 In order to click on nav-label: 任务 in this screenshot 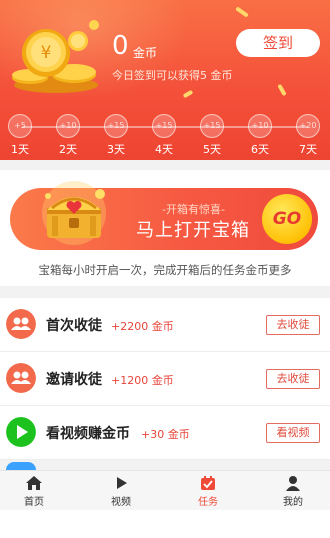, I will do `click(208, 502)`.